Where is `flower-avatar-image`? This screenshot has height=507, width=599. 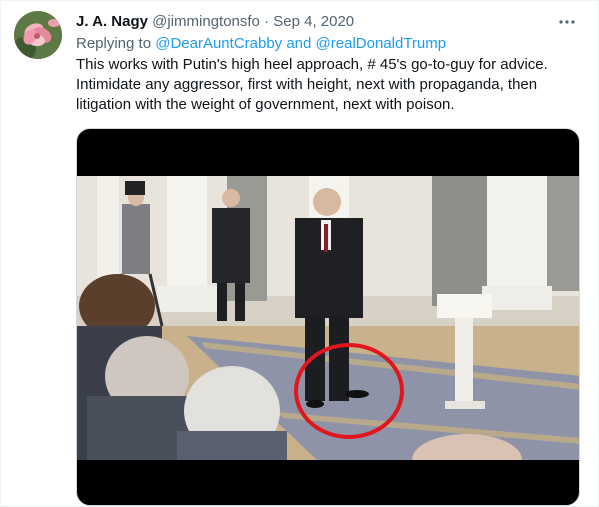
flower-avatar-image is located at coordinates (38, 35).